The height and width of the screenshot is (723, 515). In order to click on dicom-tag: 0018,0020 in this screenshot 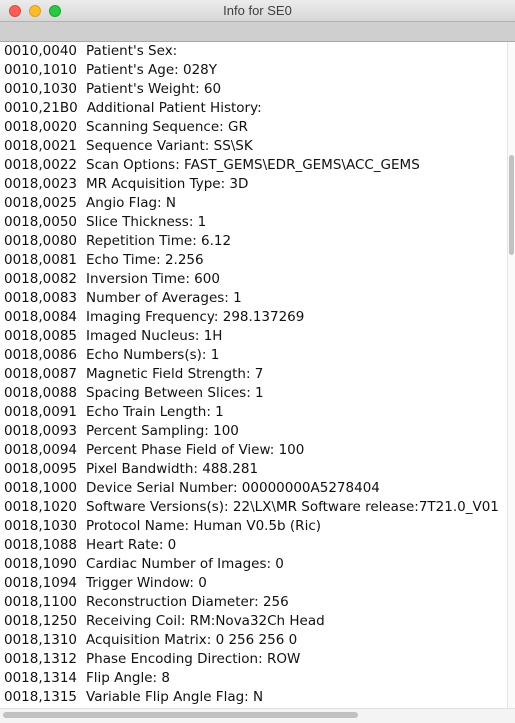, I will do `click(41, 127)`.